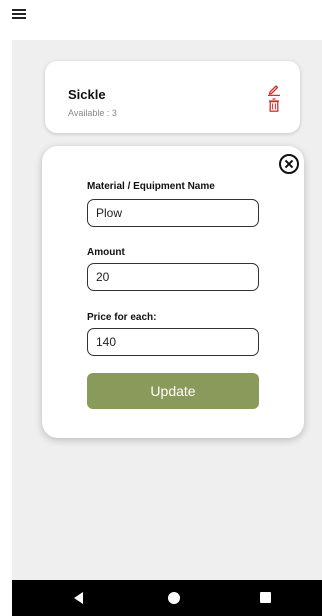 Image resolution: width=322 pixels, height=616 pixels. Describe the element at coordinates (274, 105) in the screenshot. I see `trash-icon` at that location.